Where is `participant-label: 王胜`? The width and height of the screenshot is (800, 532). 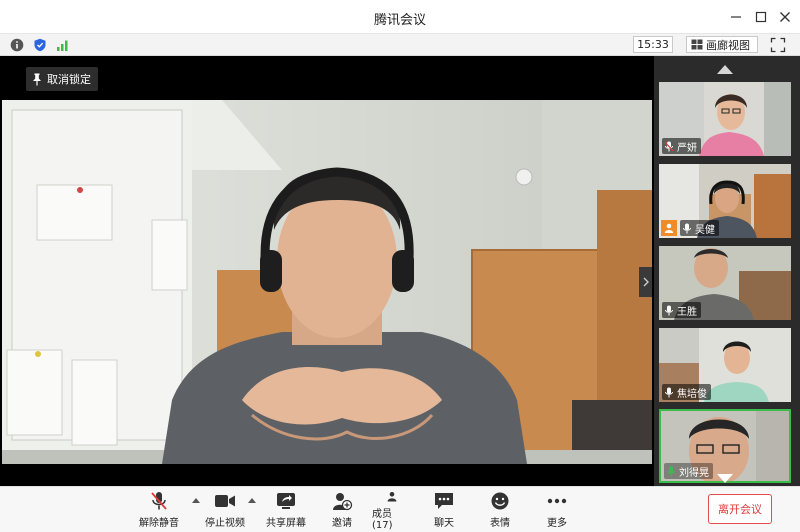
participant-label: 王胜 is located at coordinates (681, 310).